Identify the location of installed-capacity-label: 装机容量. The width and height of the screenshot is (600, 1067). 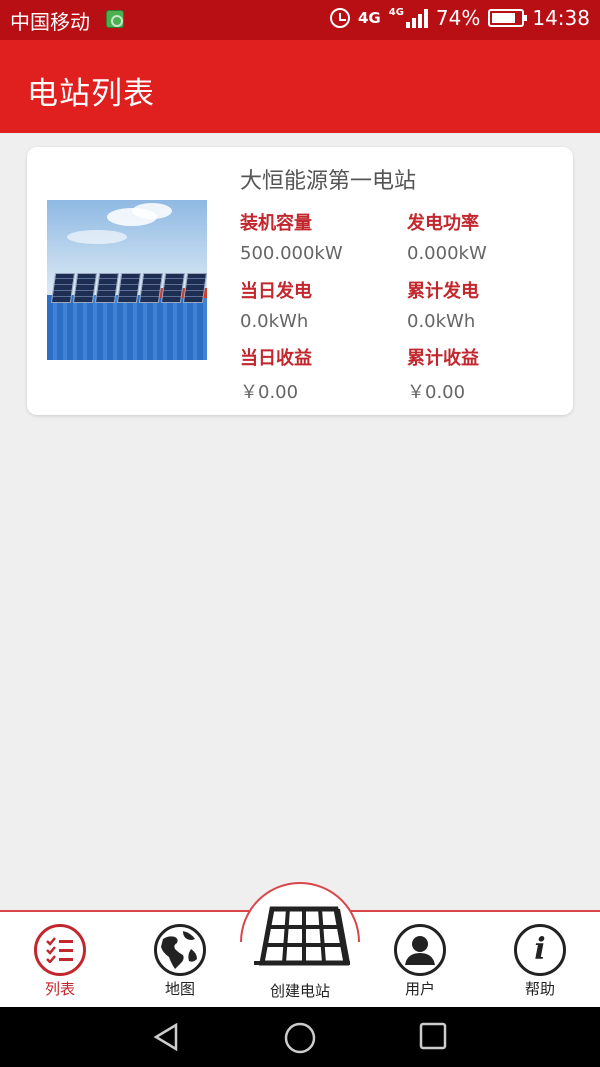
(276, 223).